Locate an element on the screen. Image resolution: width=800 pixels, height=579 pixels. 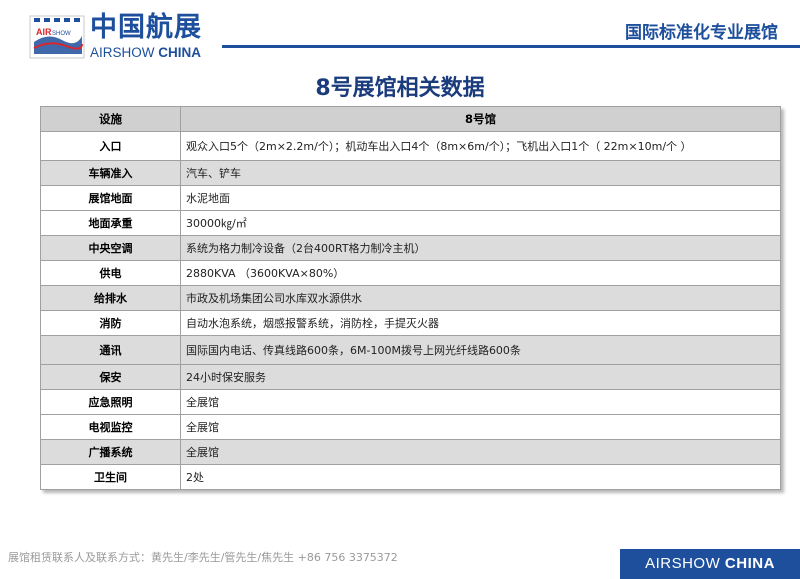
footer-brand-banner: AIRSHOW CHINA is located at coordinates (710, 564).